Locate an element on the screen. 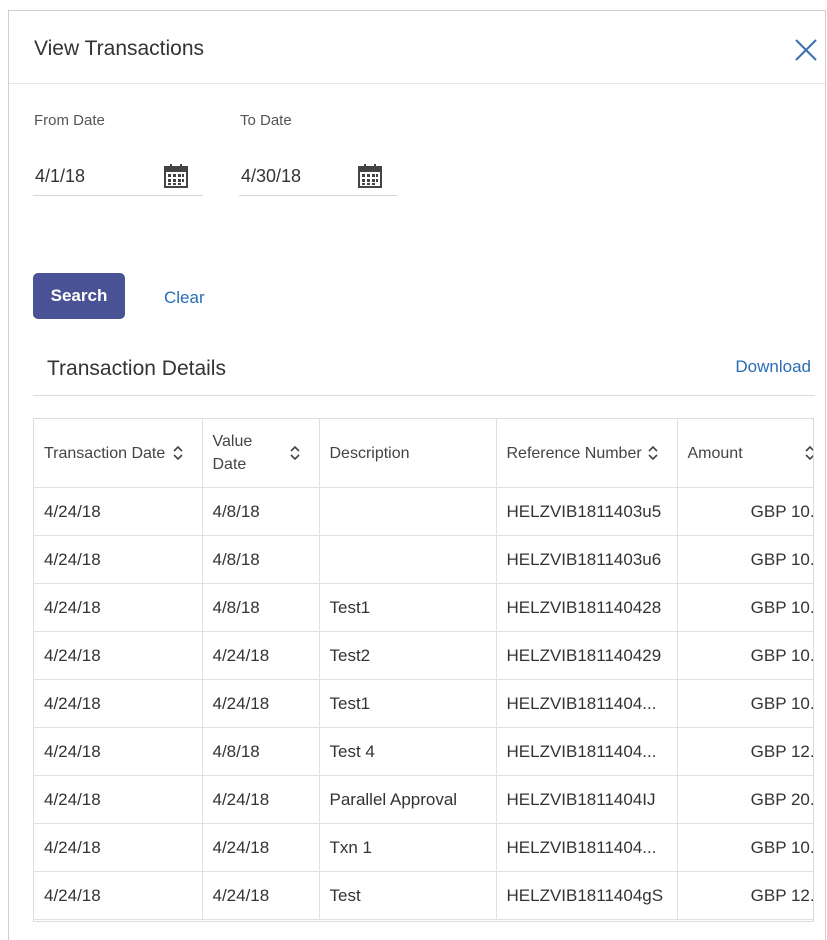  table-row: 4/24/184/8/18 HELZVIB1811403u5GBP 10.00 is located at coordinates (423, 511).